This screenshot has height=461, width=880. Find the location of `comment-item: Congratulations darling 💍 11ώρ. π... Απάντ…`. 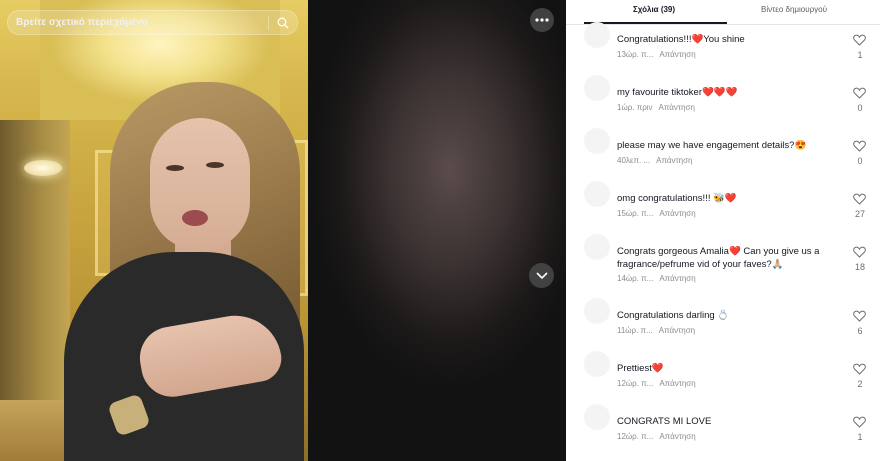

comment-item: Congratulations darling 💍 11ώρ. π... Απάντ… is located at coordinates (723, 323).